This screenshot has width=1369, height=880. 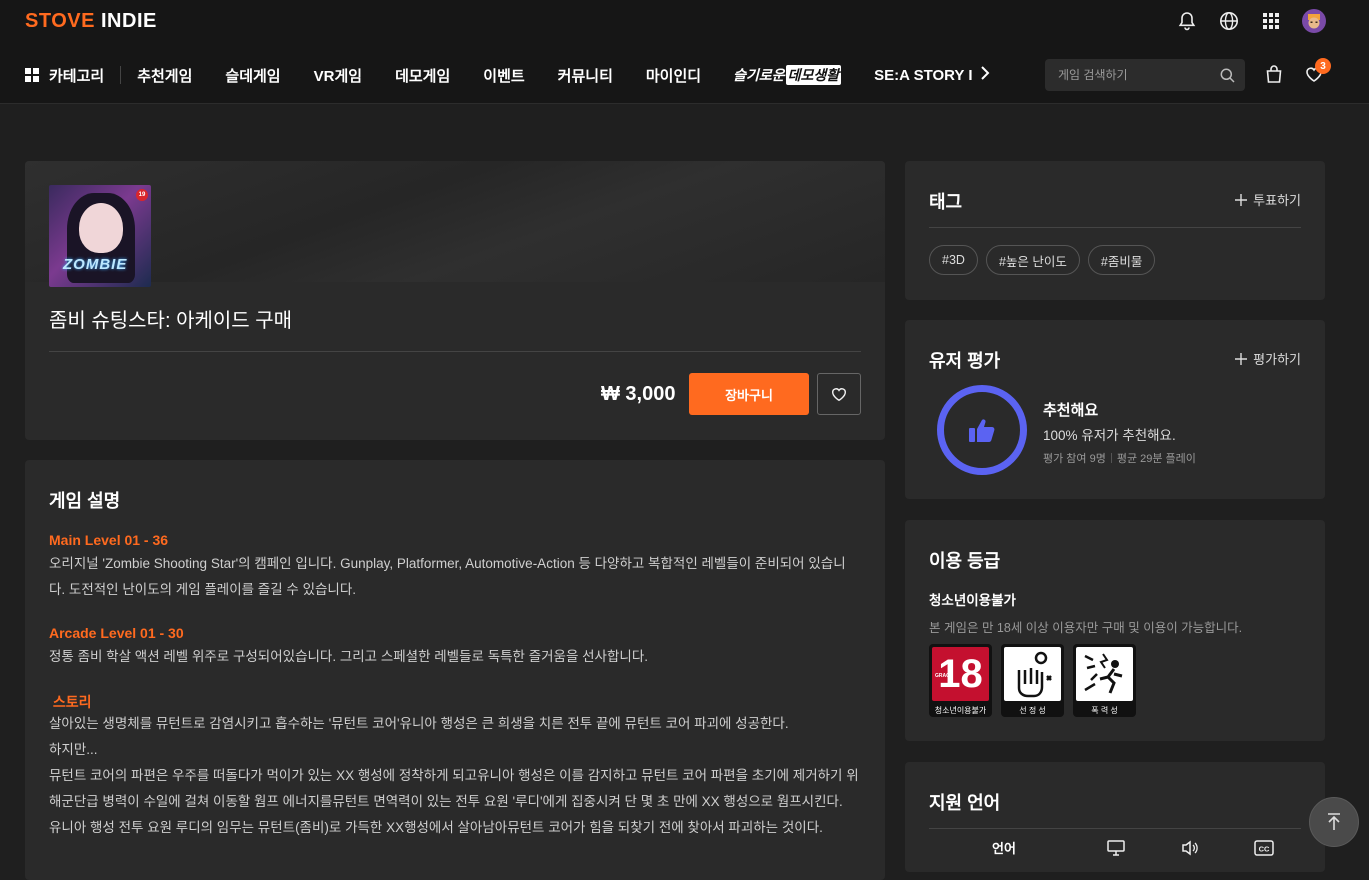 I want to click on top-icons, so click(x=1251, y=21).